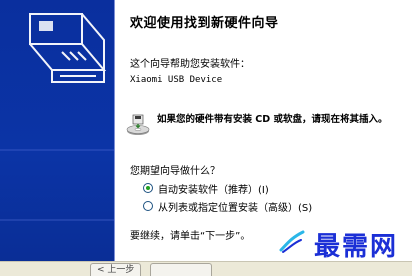 This screenshot has width=412, height=276. Describe the element at coordinates (272, 119) in the screenshot. I see `cd-notice-text: 如果您的硬件带有安装 CD 或软盘，请现在将其插入。` at that location.